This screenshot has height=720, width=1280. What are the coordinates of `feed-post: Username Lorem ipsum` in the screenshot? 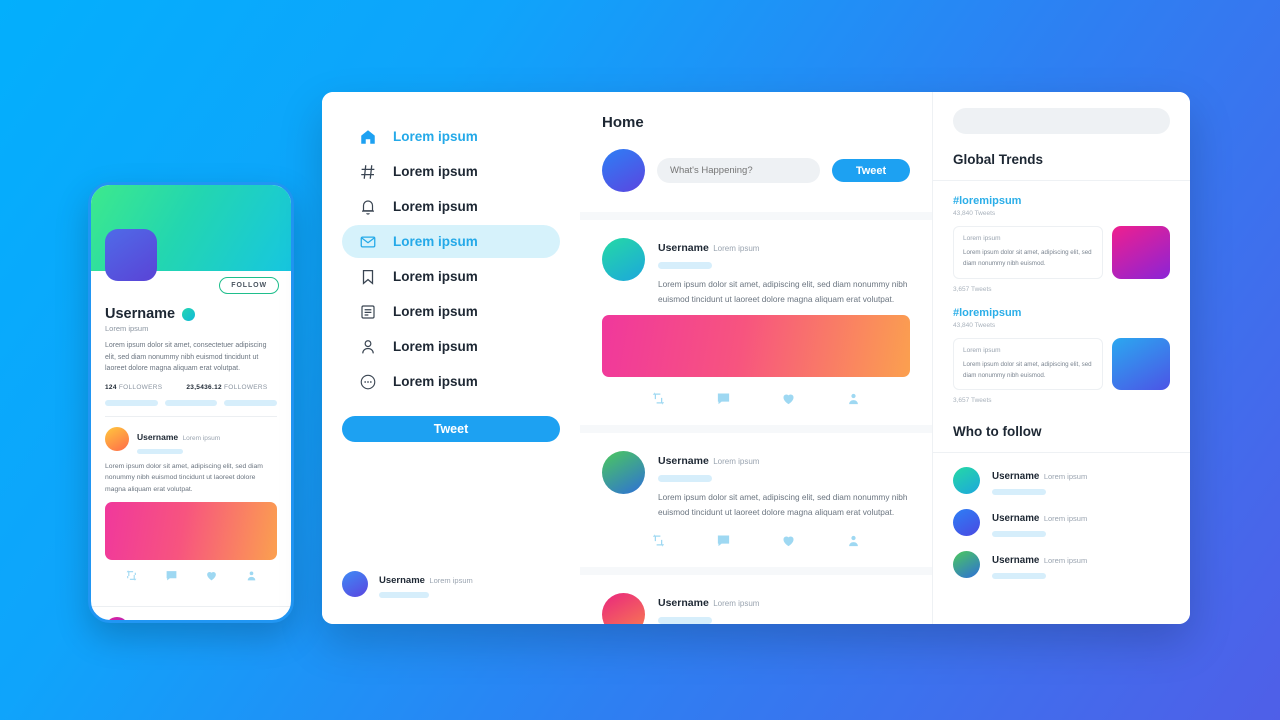 It's located at (756, 599).